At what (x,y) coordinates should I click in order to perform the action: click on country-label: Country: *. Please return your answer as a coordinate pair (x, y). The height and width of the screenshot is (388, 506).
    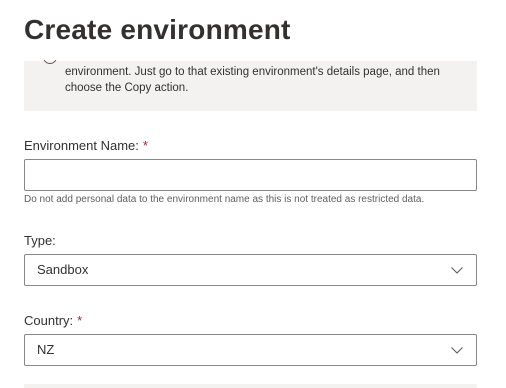
    Looking at the image, I should click on (53, 321).